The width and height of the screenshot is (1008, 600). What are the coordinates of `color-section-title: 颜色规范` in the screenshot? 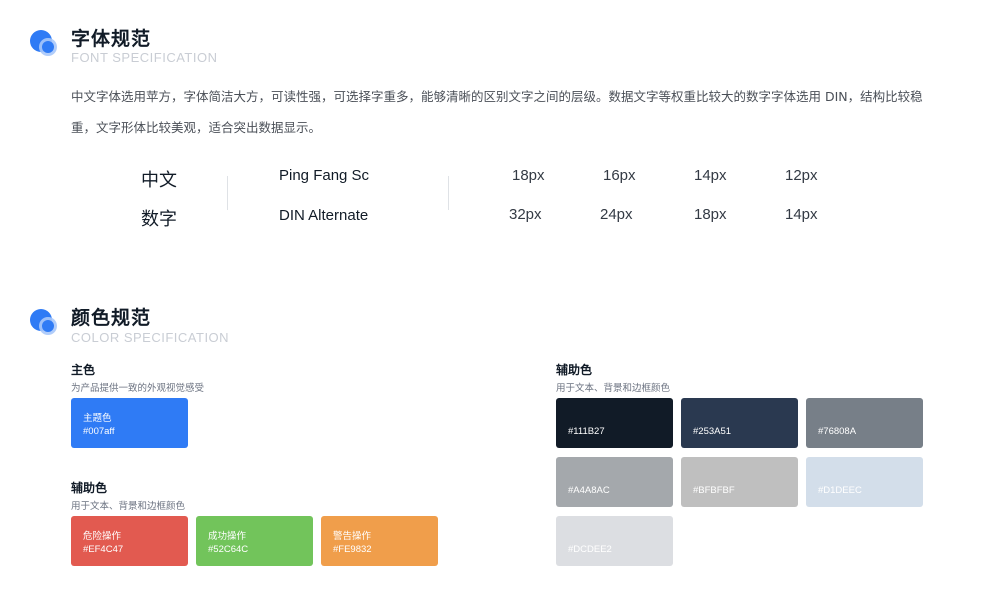 It's located at (111, 318).